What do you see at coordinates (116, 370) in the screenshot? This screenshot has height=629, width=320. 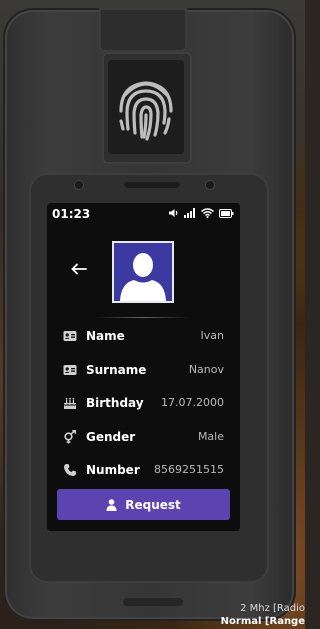 I see `field-label: Surname` at bounding box center [116, 370].